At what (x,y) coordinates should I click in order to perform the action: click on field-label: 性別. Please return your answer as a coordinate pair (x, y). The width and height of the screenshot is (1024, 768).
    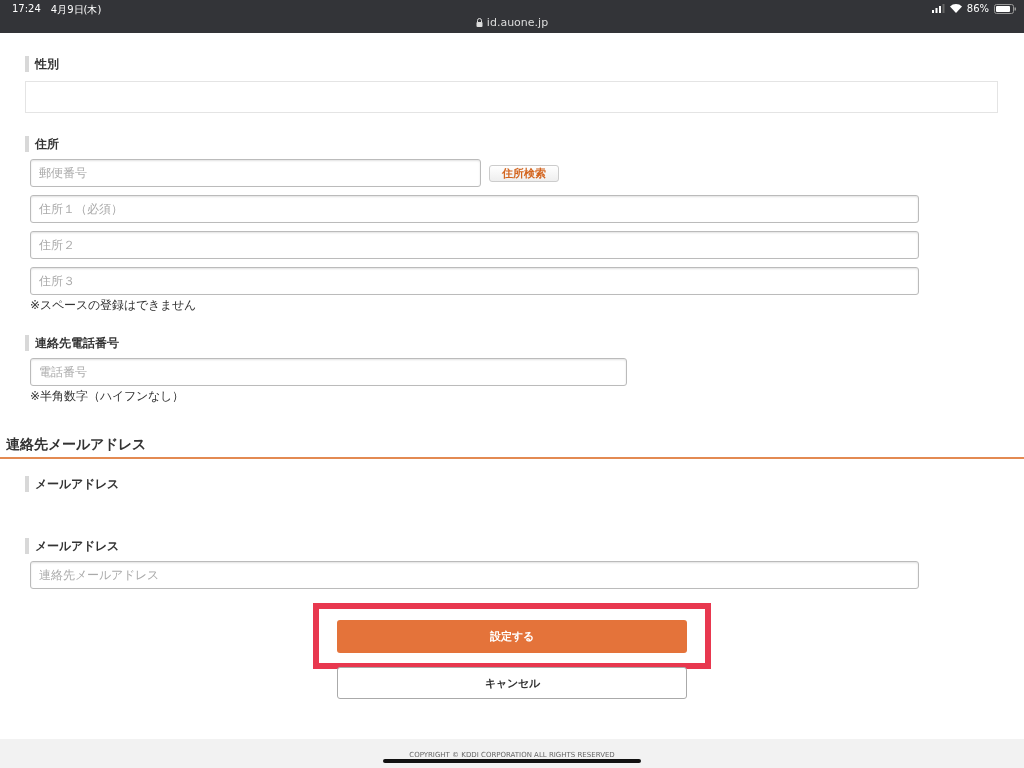
    Looking at the image, I should click on (47, 64).